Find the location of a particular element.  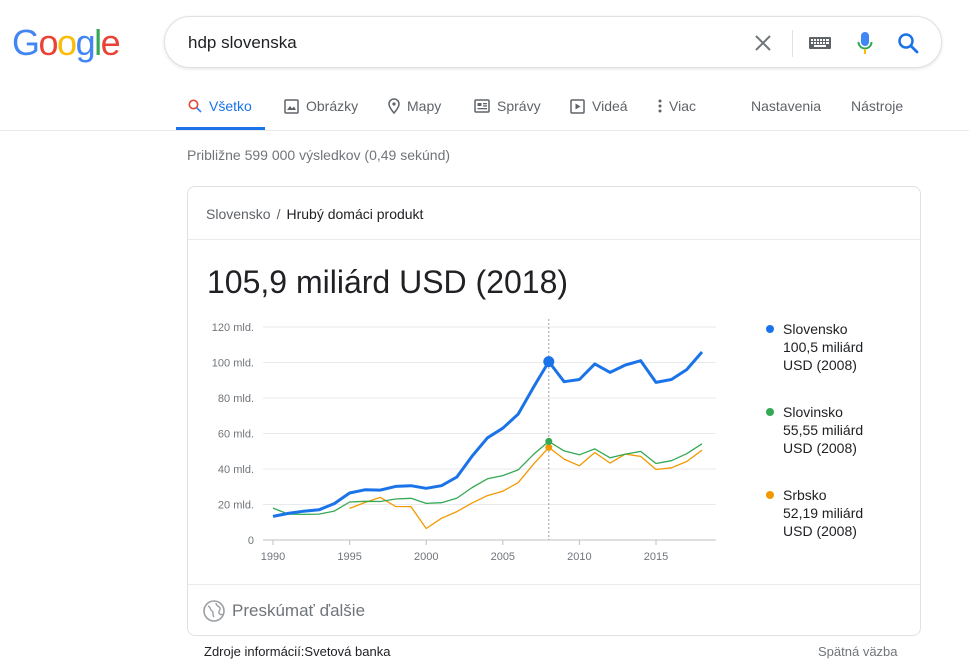

legend-item-slovinsko: Slovinsko 55,55 miliárd USD (2008) is located at coordinates (841, 430).